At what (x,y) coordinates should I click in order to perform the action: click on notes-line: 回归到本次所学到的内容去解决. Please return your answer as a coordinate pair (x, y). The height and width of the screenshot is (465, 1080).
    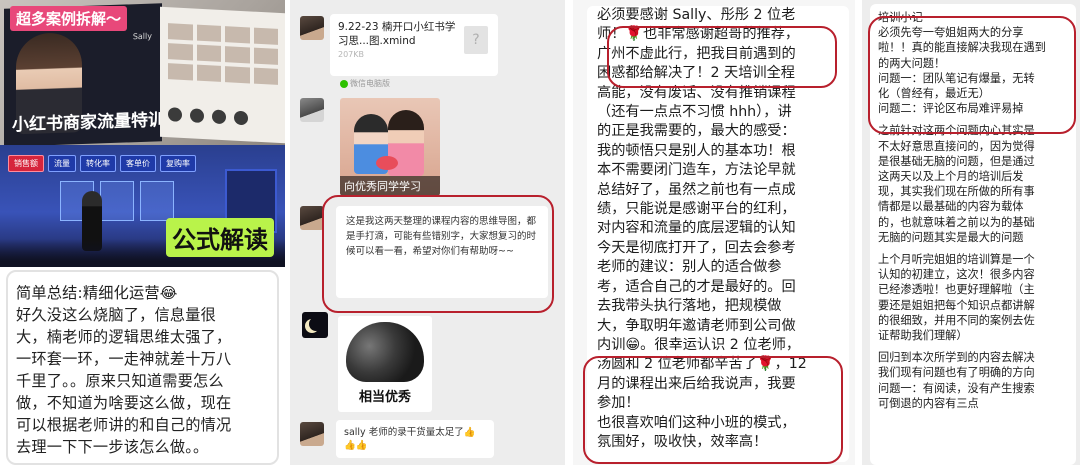
    Looking at the image, I should click on (956, 358).